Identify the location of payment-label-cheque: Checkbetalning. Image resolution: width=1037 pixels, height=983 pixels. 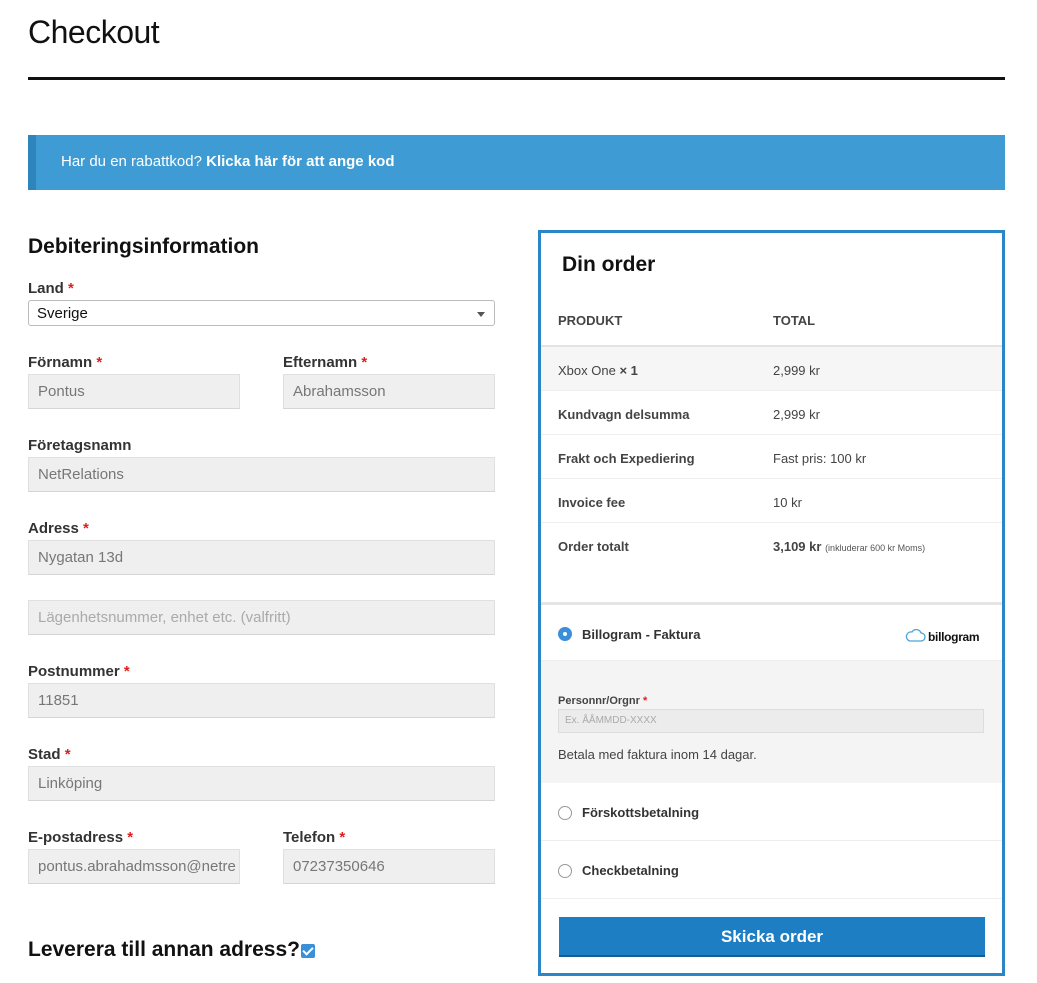
(630, 870).